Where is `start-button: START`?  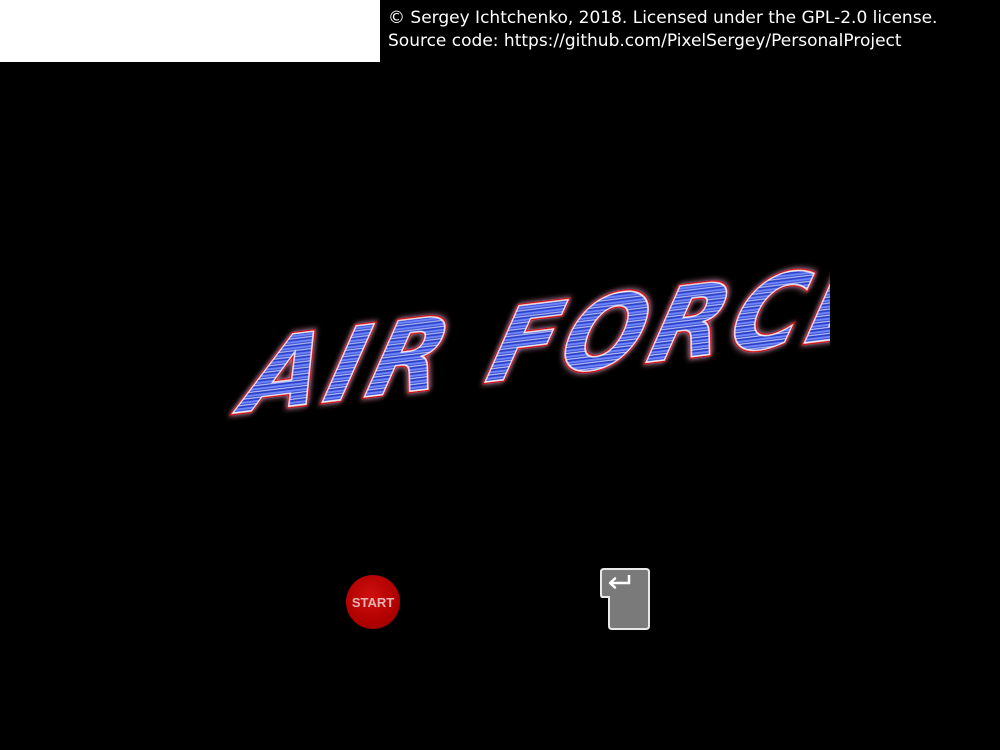
start-button: START is located at coordinates (373, 602).